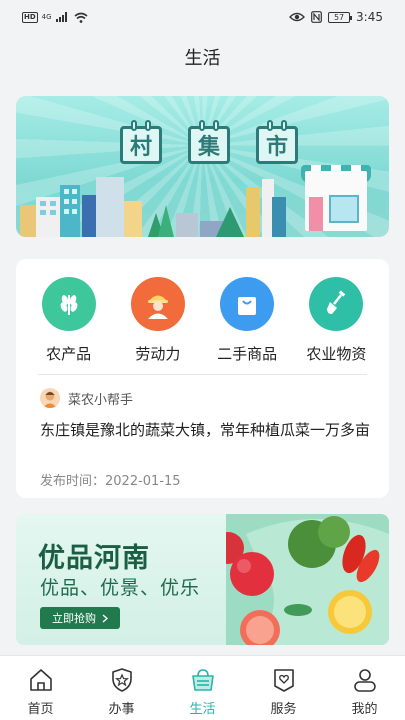  Describe the element at coordinates (316, 214) in the screenshot. I see `shop-door` at that location.